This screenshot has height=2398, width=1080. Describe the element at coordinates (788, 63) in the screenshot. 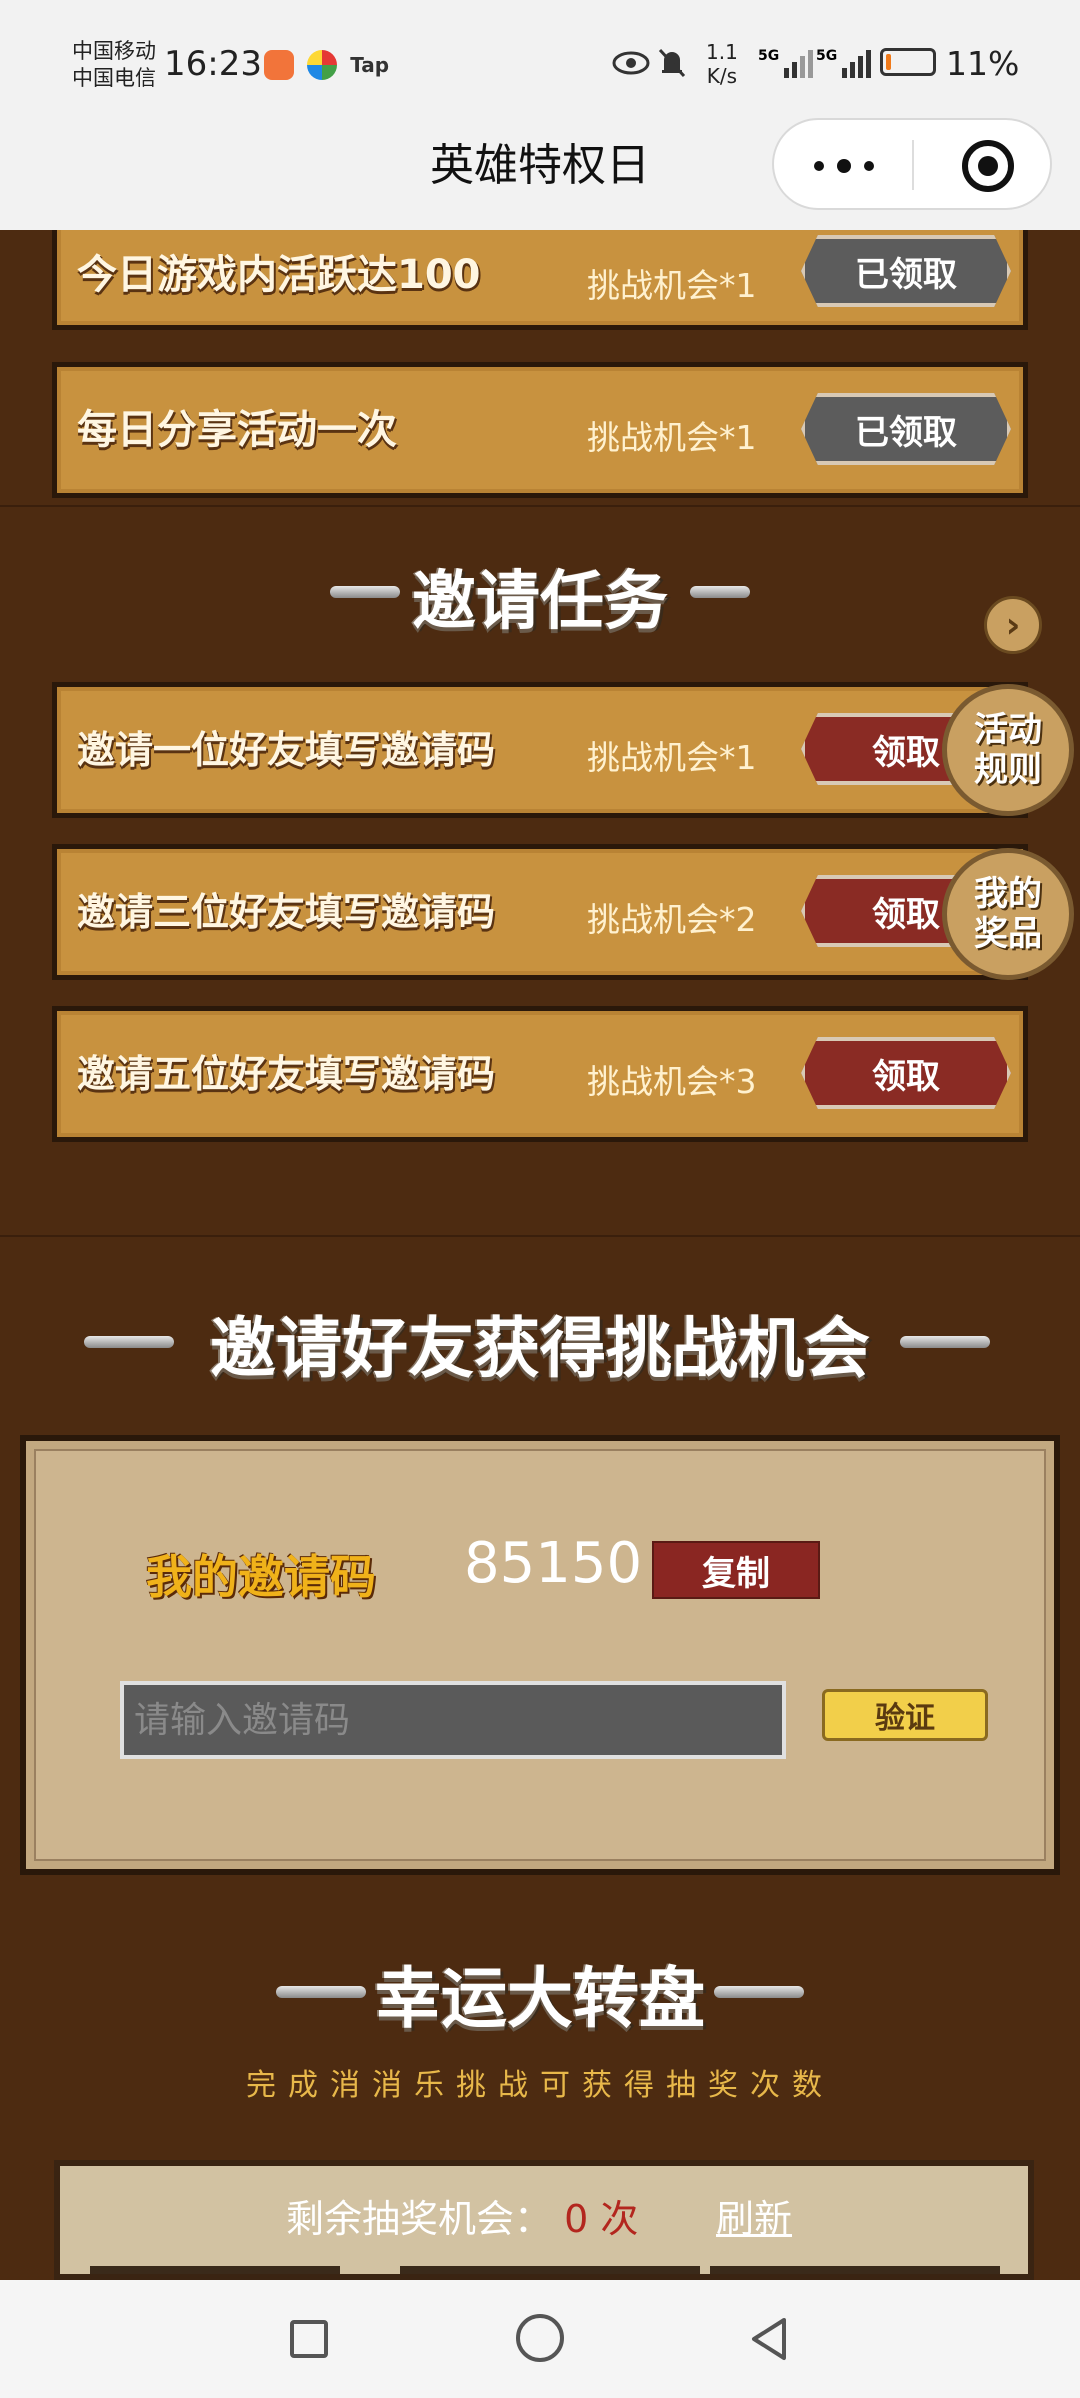

I see `signal-icon: 5G` at that location.